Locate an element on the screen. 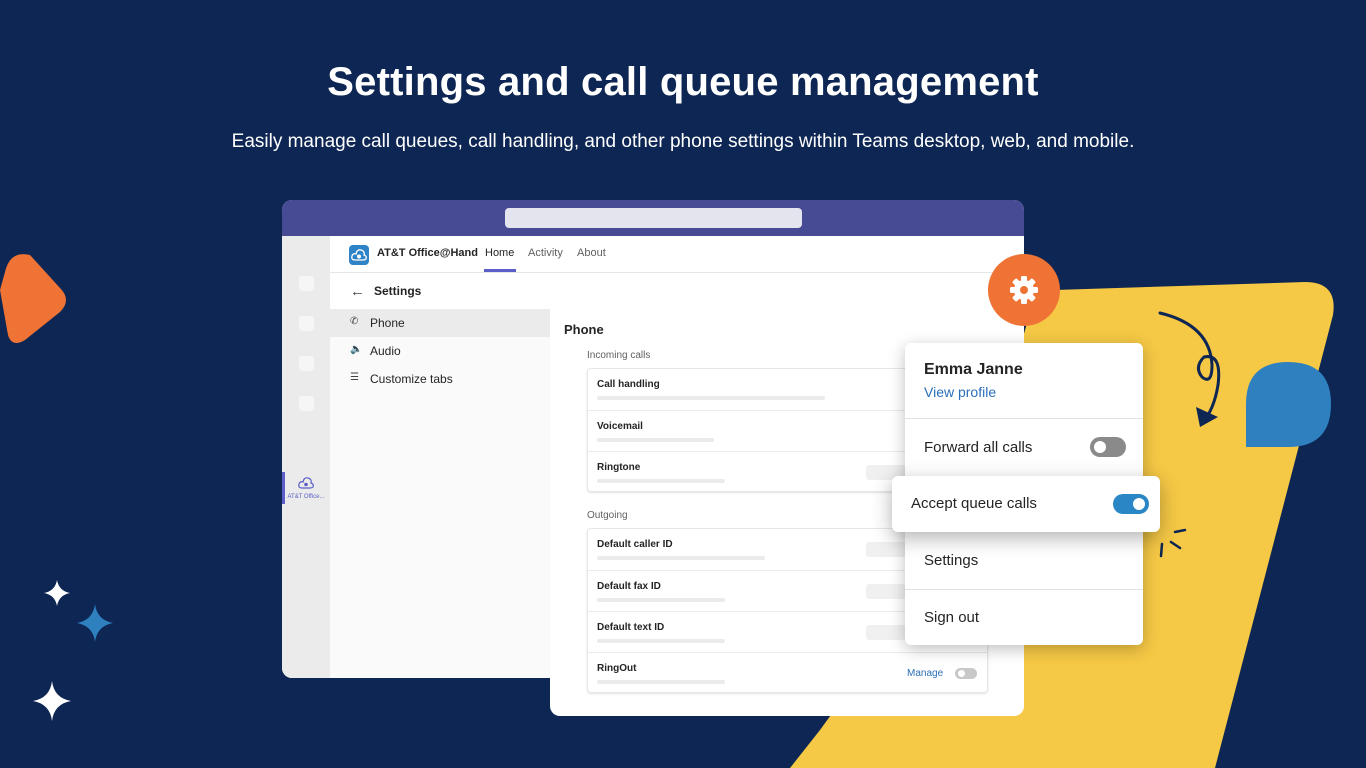  nav-item-label: Audio is located at coordinates (385, 351).